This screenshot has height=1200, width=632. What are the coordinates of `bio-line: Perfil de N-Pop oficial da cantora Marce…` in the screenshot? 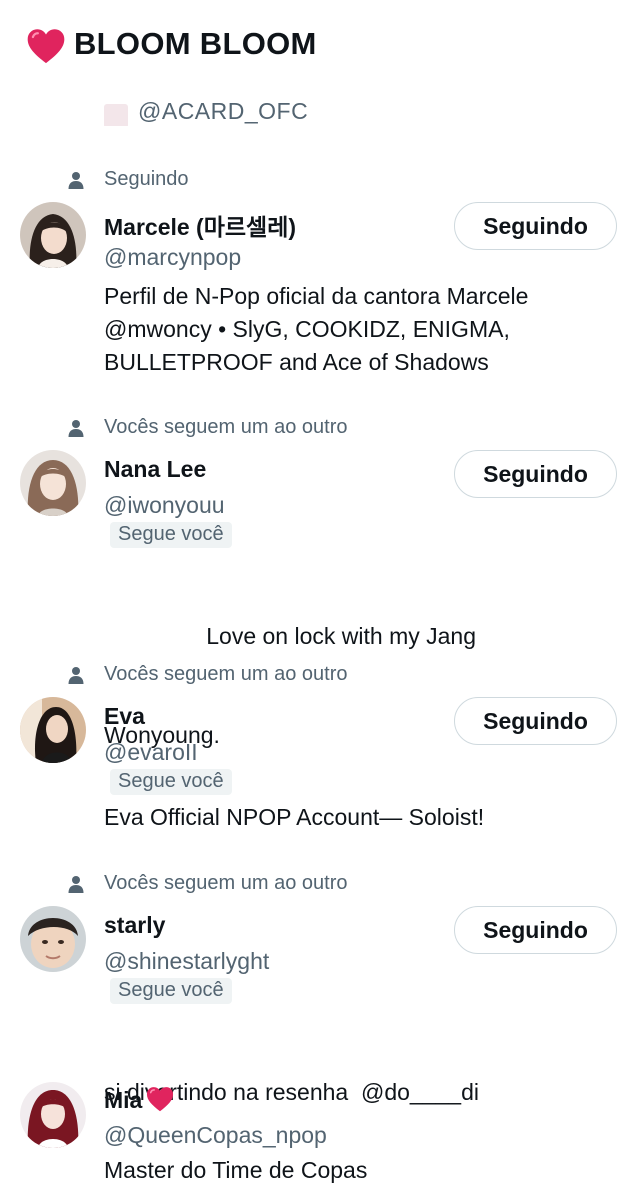 It's located at (316, 296).